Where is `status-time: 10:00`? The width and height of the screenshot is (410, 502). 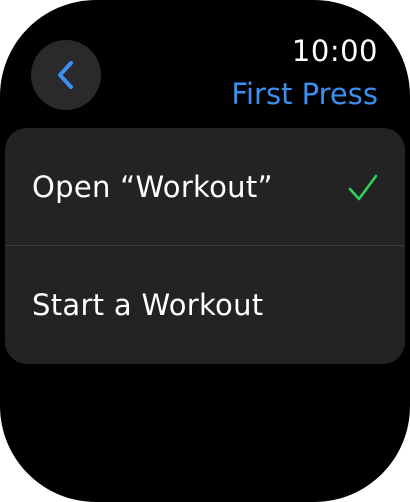
status-time: 10:00 is located at coordinates (334, 51).